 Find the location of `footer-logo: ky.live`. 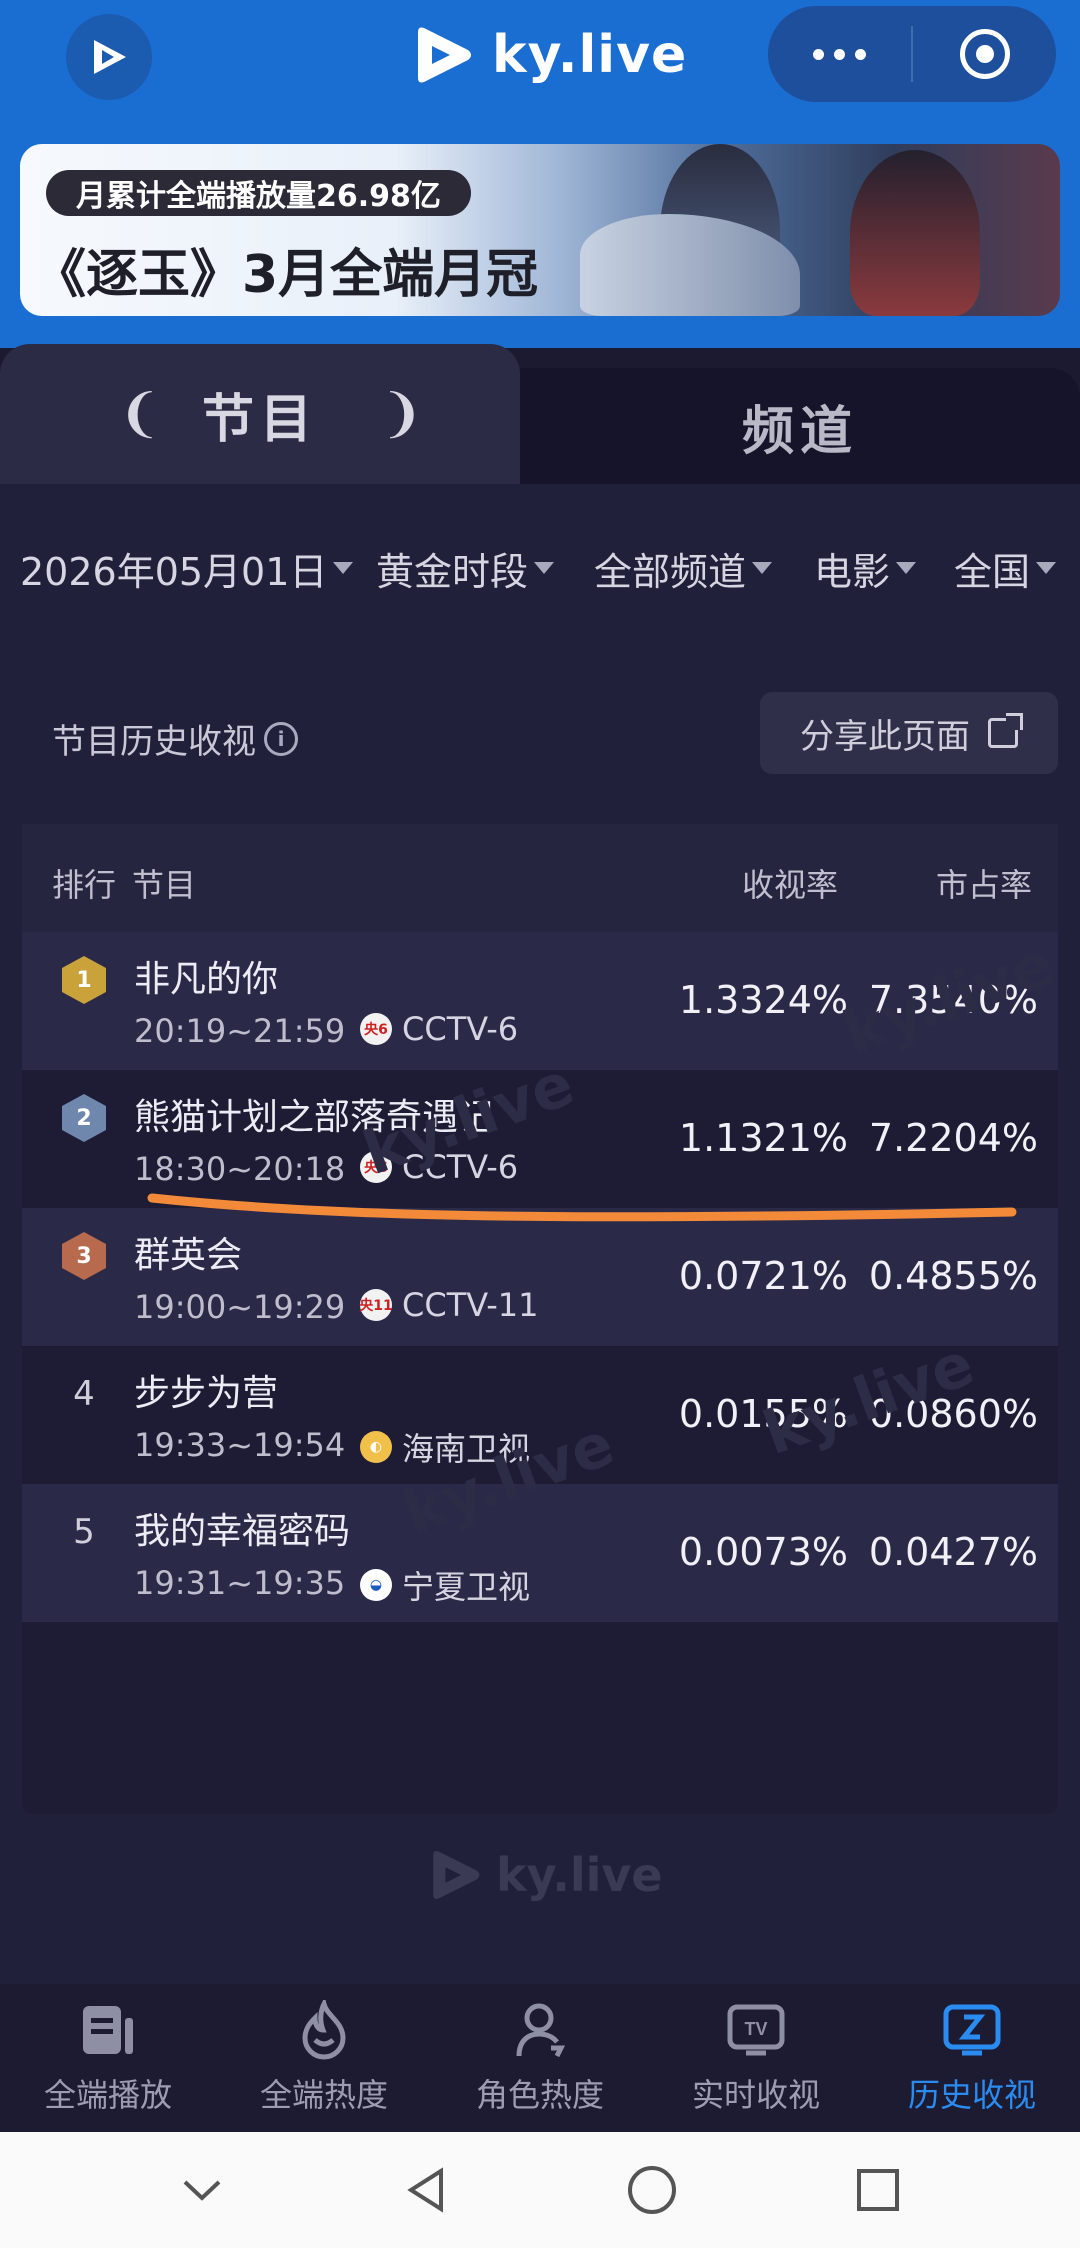

footer-logo: ky.live is located at coordinates (545, 1875).